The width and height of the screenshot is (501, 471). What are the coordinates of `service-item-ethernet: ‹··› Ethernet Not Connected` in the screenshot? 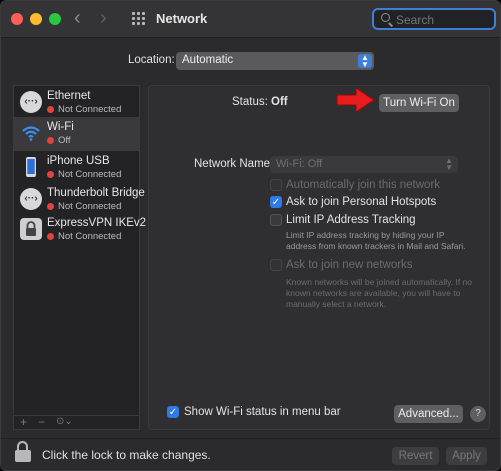 It's located at (76, 103).